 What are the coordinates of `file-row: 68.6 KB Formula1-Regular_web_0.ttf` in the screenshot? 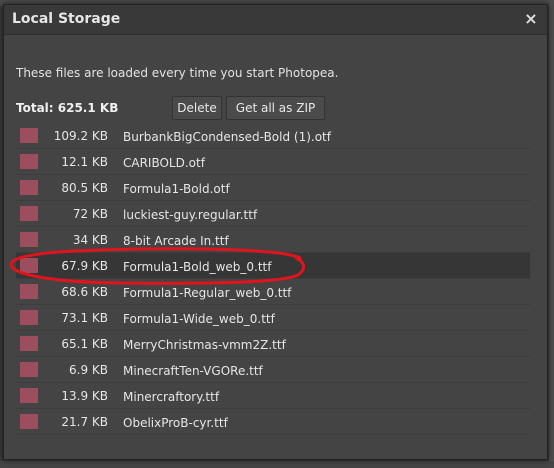 It's located at (273, 292).